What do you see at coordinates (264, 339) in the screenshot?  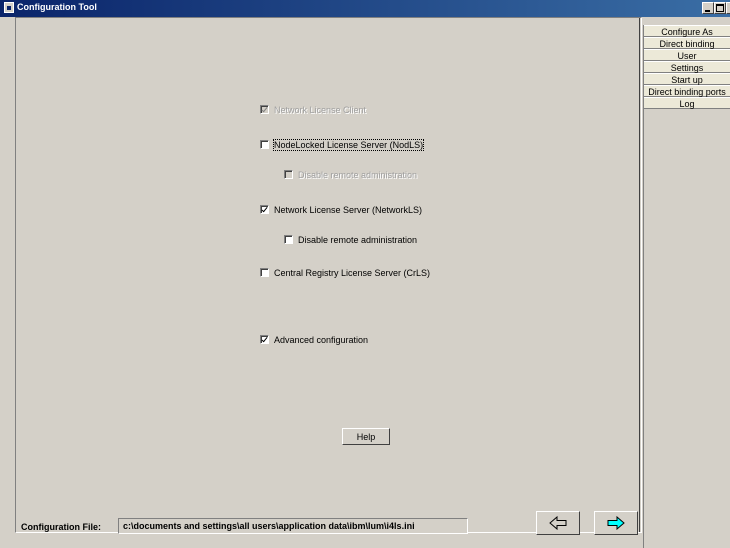 I see `advanced-configuration-checkbox` at bounding box center [264, 339].